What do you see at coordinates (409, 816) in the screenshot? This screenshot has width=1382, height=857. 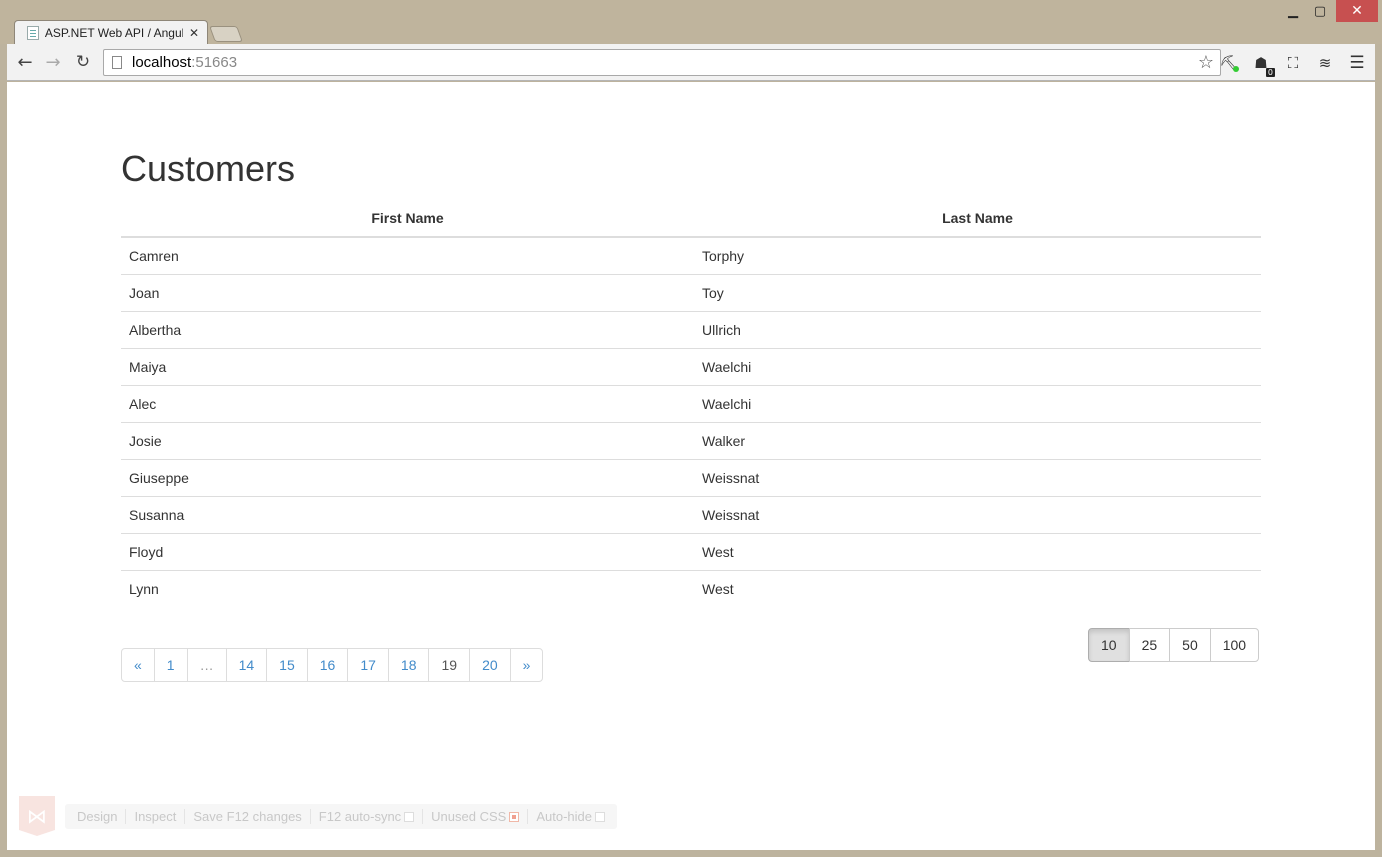 I see `f12-auto-sync-checkbox` at bounding box center [409, 816].